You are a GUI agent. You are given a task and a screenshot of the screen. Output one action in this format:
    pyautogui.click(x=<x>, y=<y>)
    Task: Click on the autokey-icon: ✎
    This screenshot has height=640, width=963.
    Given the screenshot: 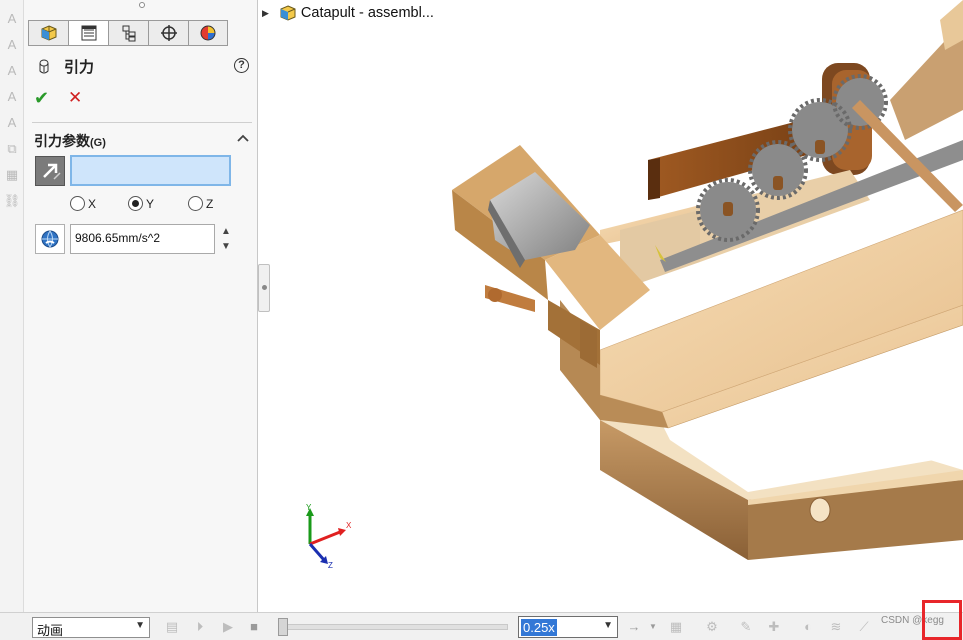 What is the action you would take?
    pyautogui.click(x=746, y=627)
    